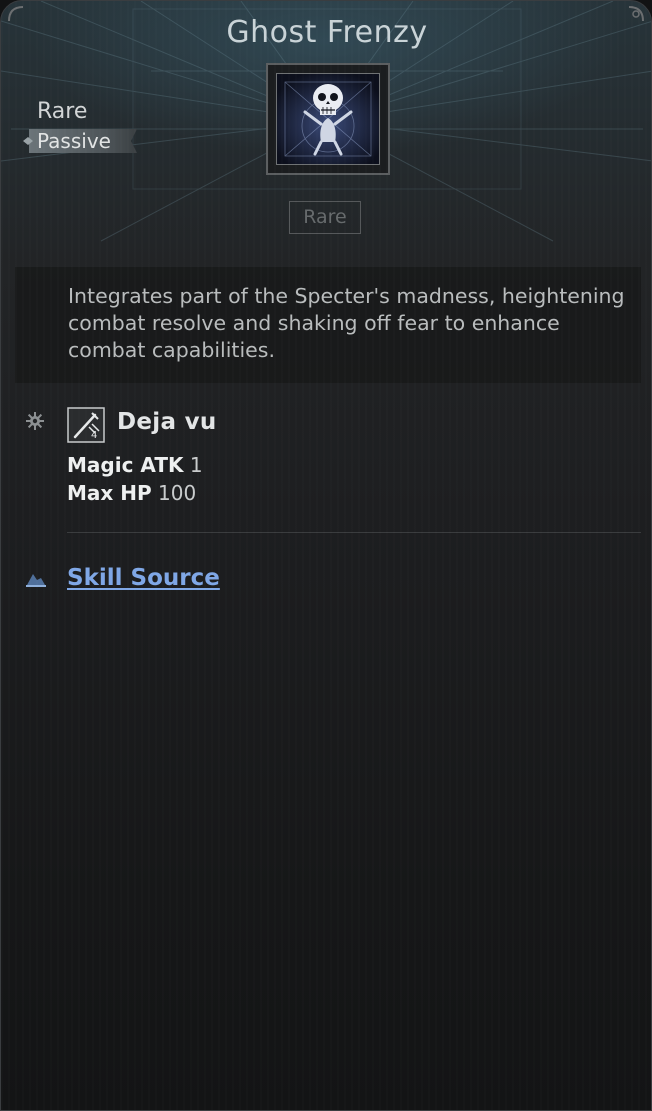 This screenshot has height=1111, width=652. I want to click on skill-icon-frame, so click(328, 119).